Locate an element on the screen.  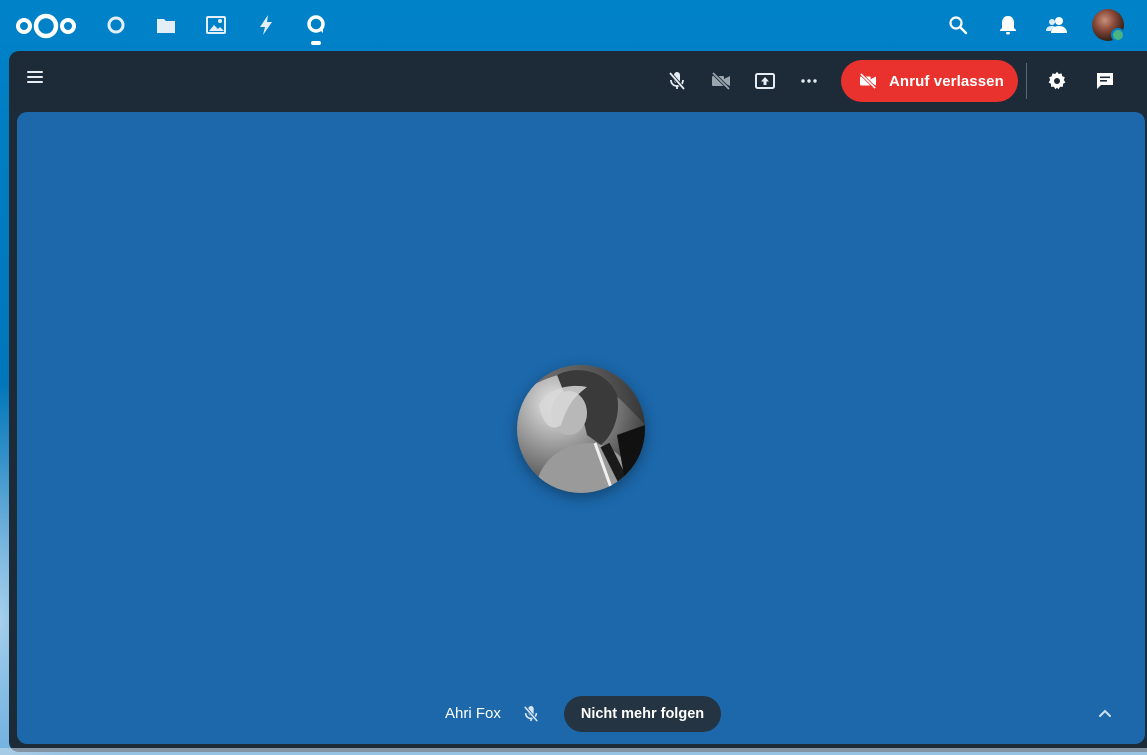
search-icon is located at coordinates (958, 25).